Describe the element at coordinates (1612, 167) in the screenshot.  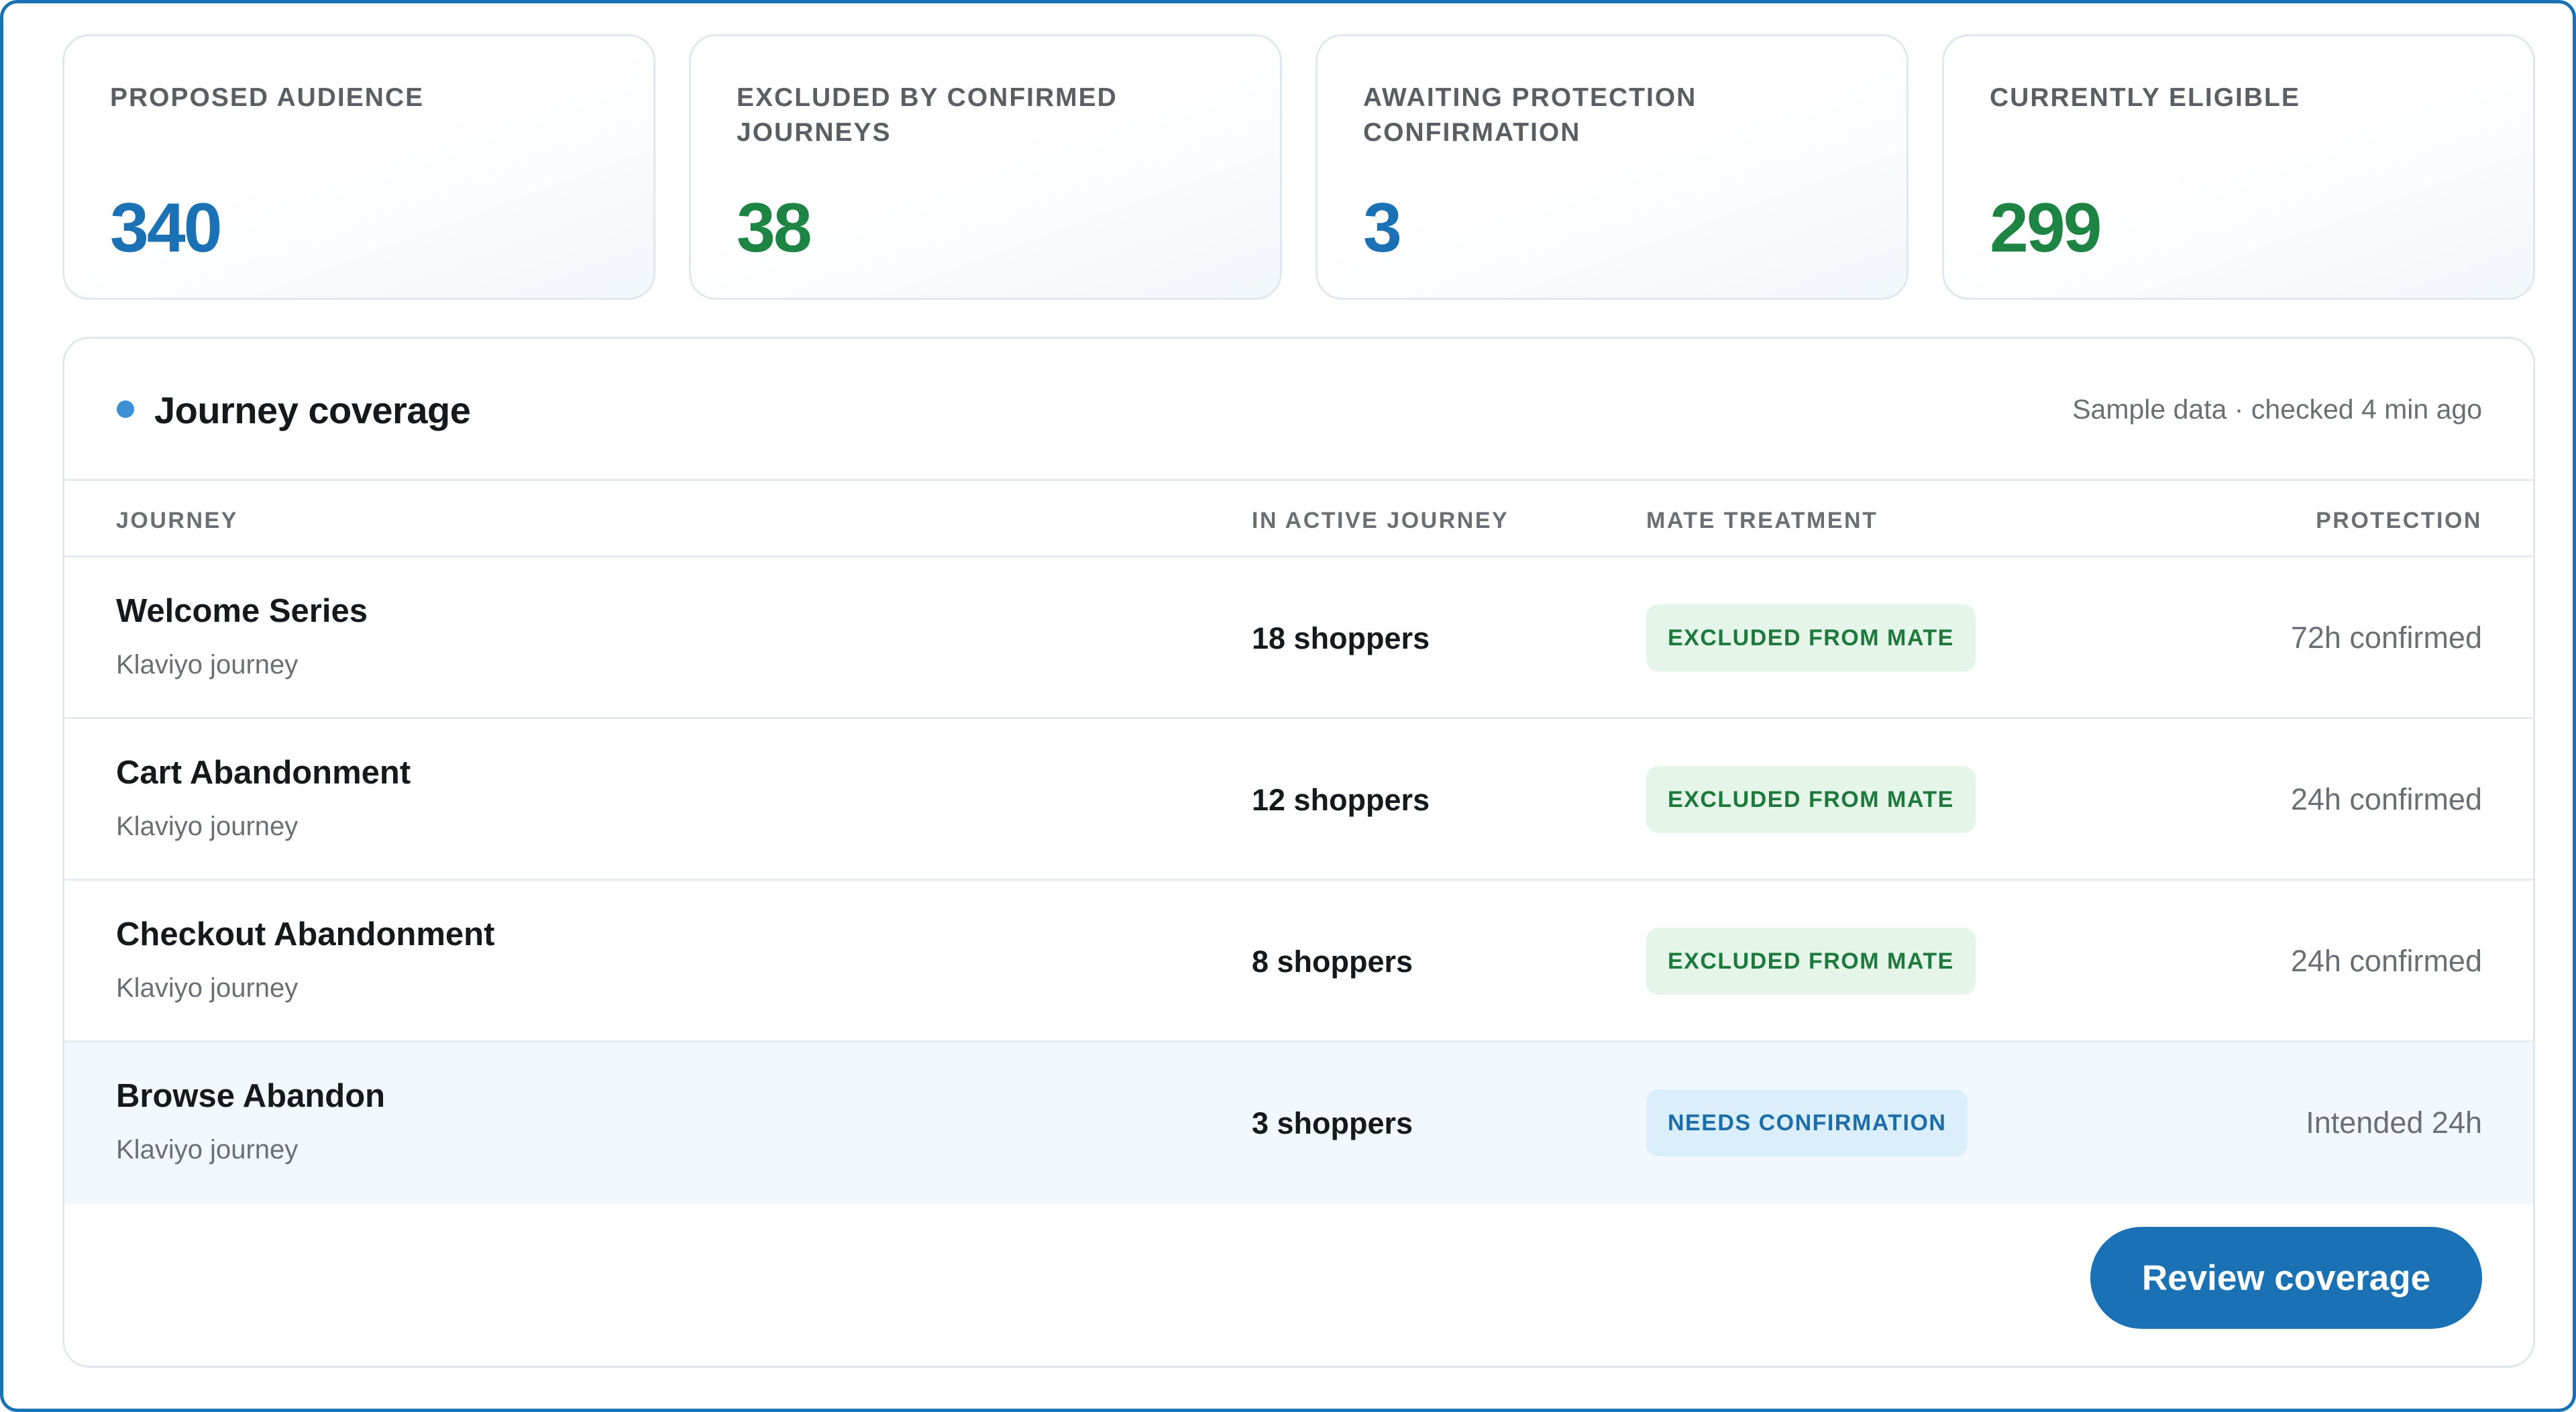
I see `stat-card-awaiting-protection: AWAITING PROTECTION CONFIRMATION 3` at that location.